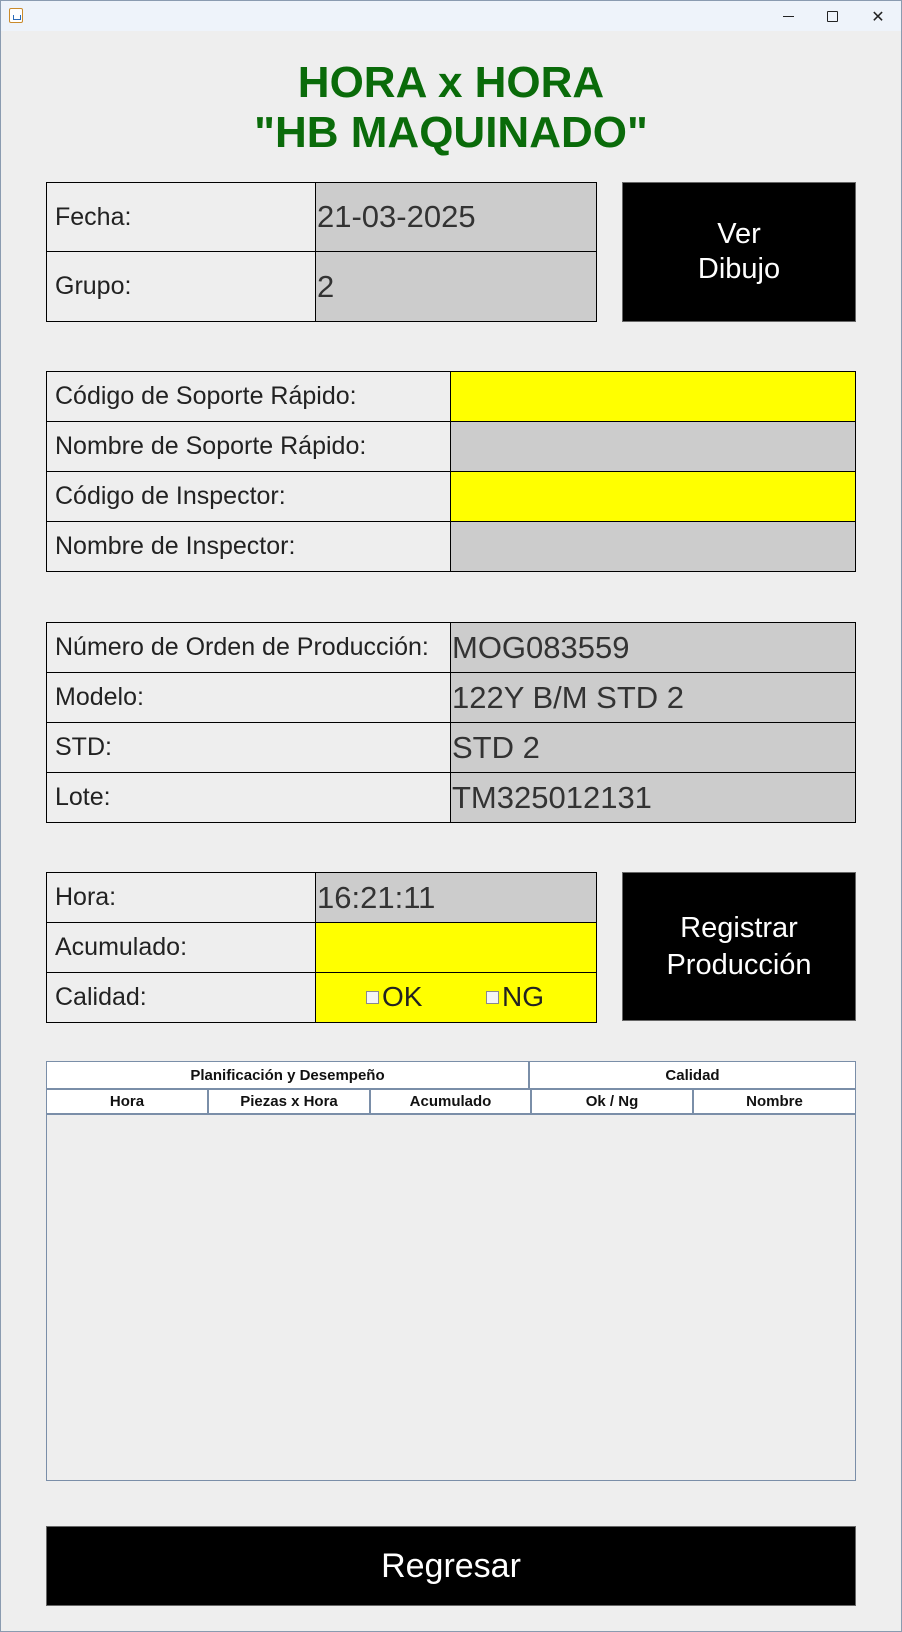  Describe the element at coordinates (653, 697) in the screenshot. I see `modelo-field: 122Y B/M STD 2` at that location.